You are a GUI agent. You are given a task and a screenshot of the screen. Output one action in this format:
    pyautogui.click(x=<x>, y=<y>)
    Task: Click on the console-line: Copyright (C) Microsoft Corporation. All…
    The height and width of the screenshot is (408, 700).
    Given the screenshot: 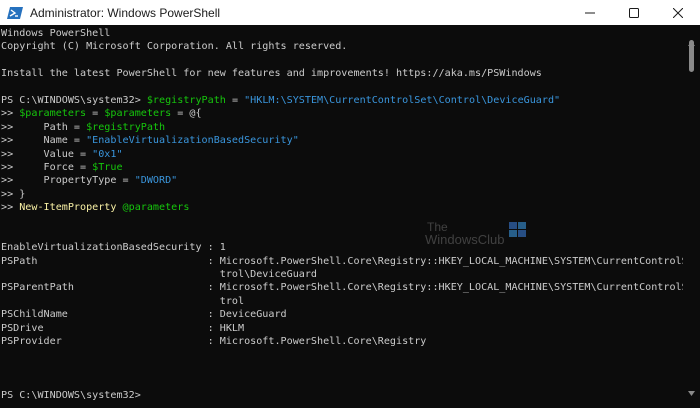 What is the action you would take?
    pyautogui.click(x=341, y=46)
    